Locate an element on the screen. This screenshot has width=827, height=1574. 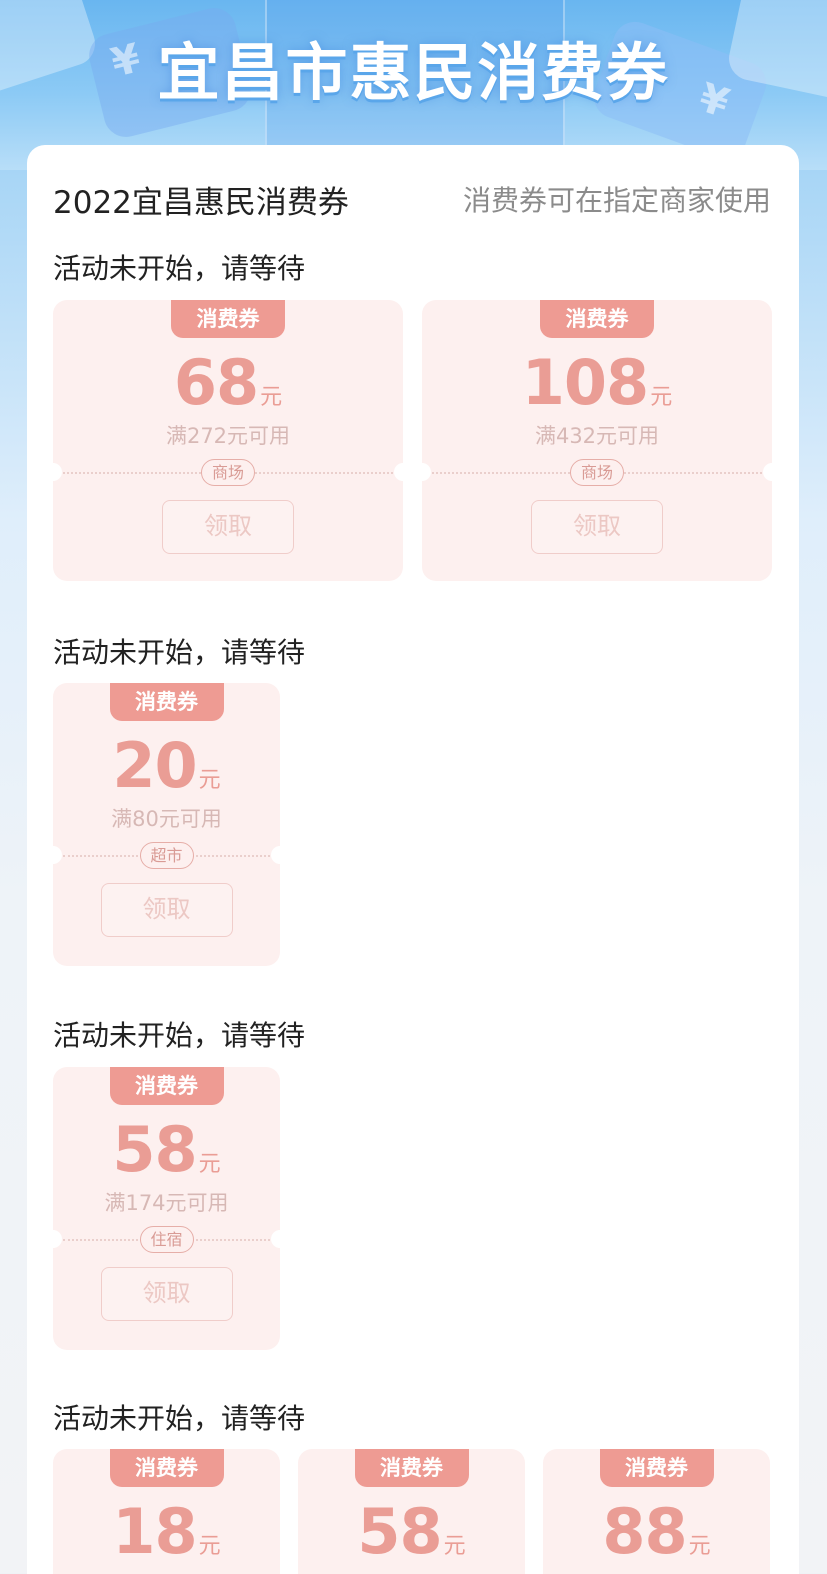
card-title: 2022宜昌惠民消费券 is located at coordinates (201, 203).